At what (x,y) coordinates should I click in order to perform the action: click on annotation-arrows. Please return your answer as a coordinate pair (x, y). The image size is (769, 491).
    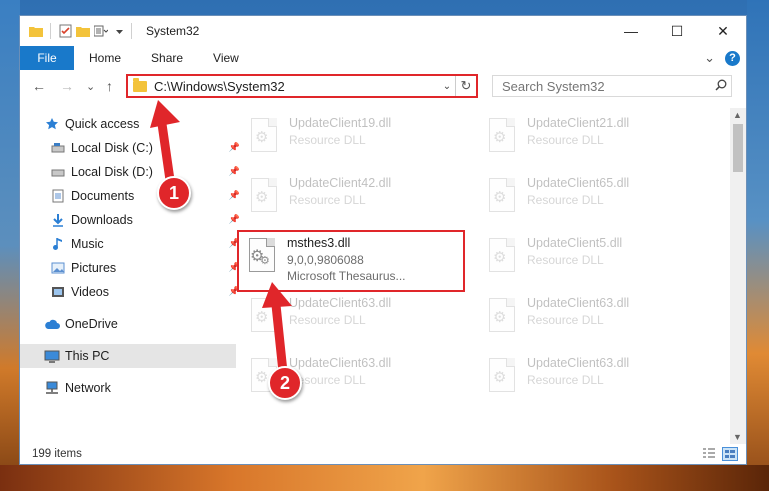
    Looking at the image, I should click on (221, 238).